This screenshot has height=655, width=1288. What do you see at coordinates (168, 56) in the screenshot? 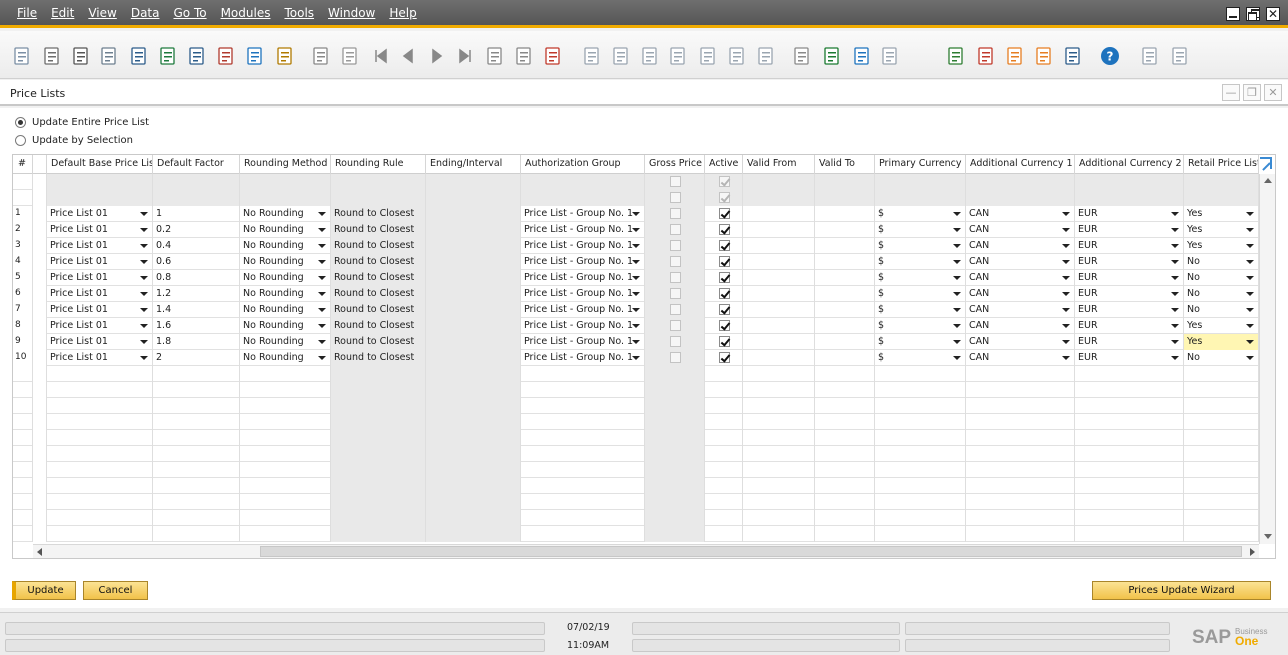
I see `excel-icon` at bounding box center [168, 56].